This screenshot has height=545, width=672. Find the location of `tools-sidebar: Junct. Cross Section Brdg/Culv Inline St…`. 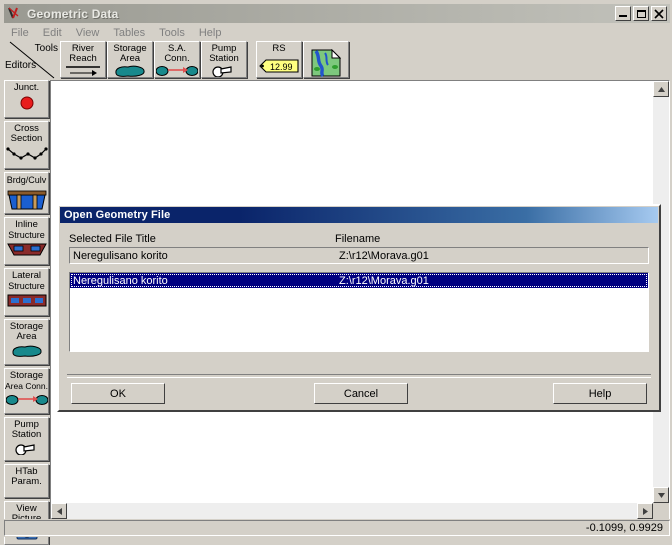

tools-sidebar: Junct. Cross Section Brdg/Culv Inline St… is located at coordinates (27, 312).